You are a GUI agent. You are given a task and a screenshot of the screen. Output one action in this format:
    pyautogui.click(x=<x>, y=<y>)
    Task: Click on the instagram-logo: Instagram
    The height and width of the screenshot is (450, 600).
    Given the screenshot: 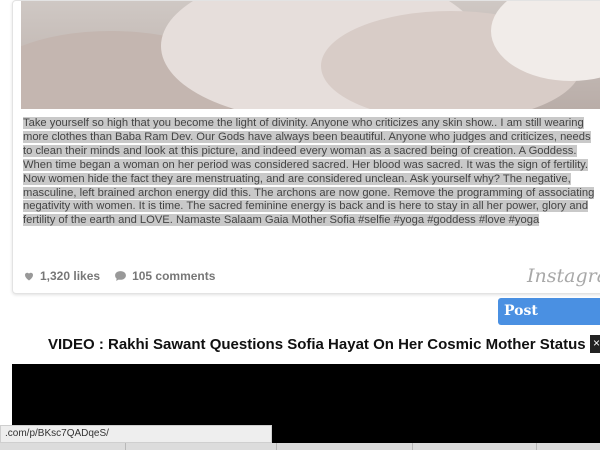 What is the action you would take?
    pyautogui.click(x=563, y=276)
    